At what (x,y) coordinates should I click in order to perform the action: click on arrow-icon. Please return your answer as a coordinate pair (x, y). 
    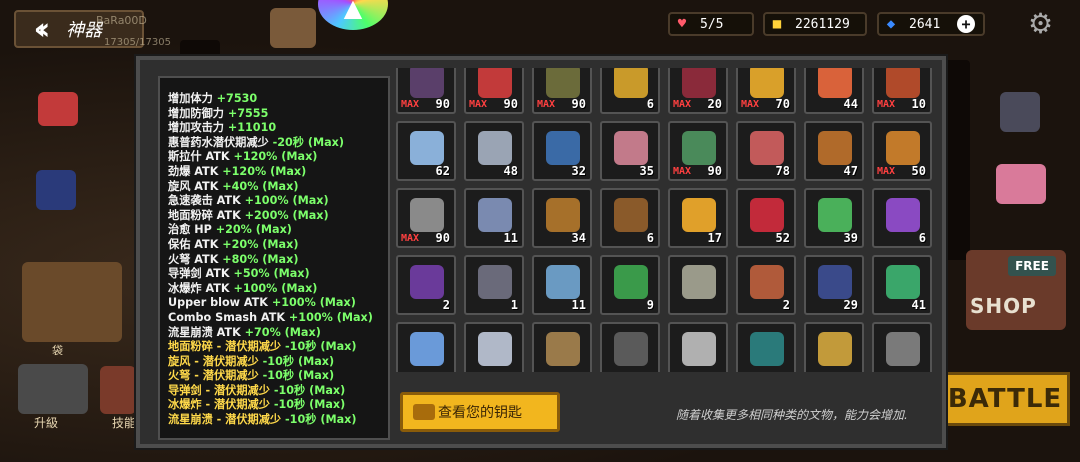
    Looking at the image, I should click on (427, 349).